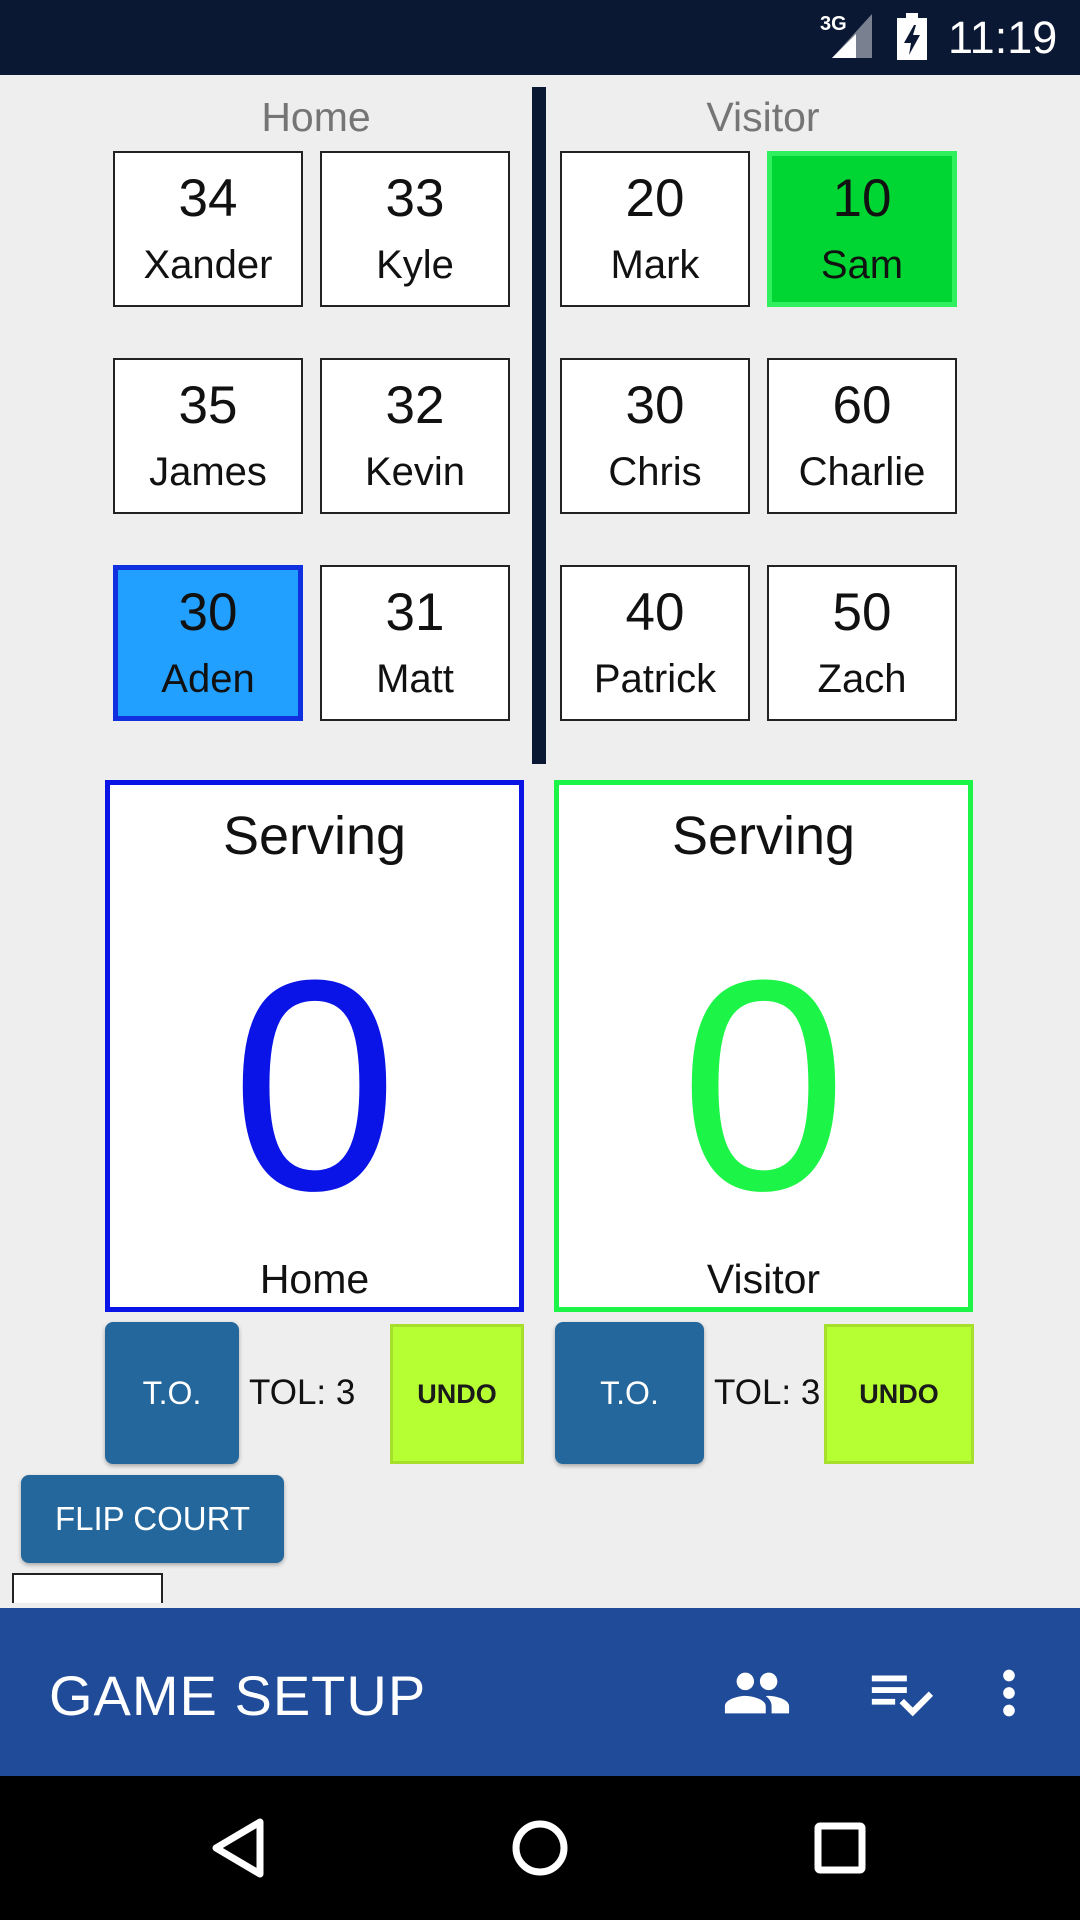  Describe the element at coordinates (763, 836) in the screenshot. I see `visitor-serving-label: Serving` at that location.